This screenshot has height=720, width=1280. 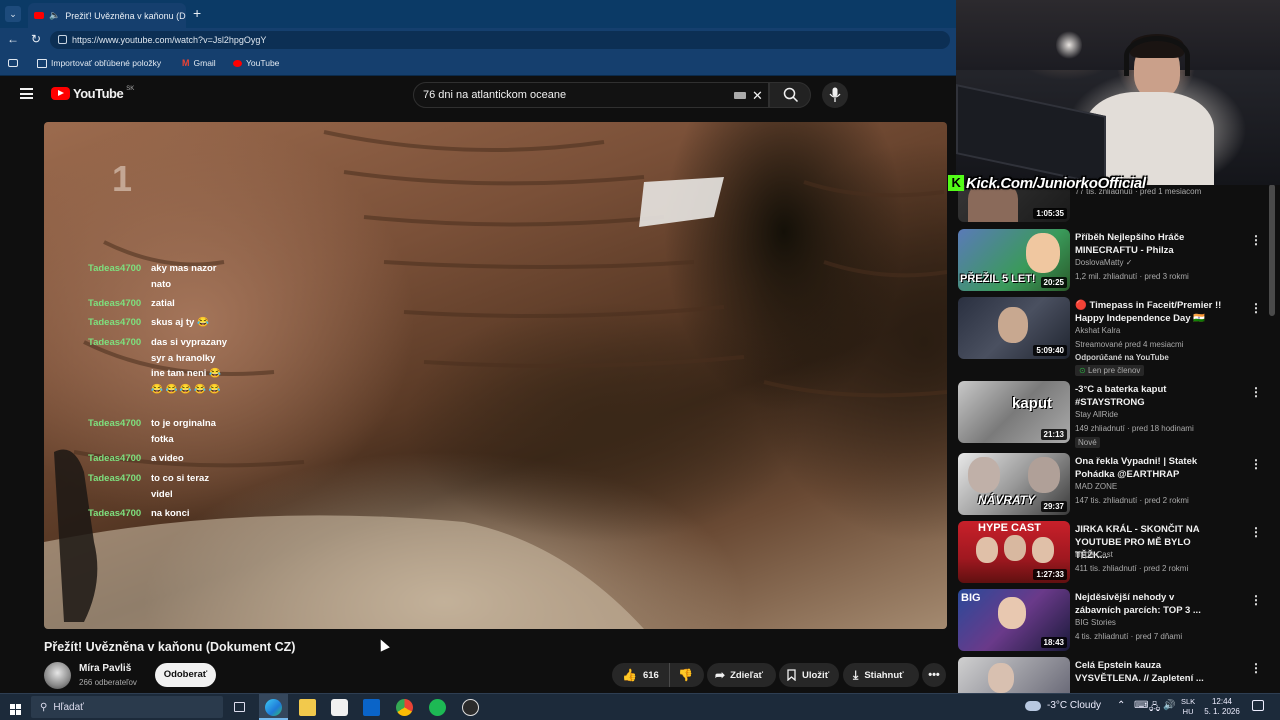 What do you see at coordinates (1043, 550) in the screenshot?
I see `person-face` at bounding box center [1043, 550].